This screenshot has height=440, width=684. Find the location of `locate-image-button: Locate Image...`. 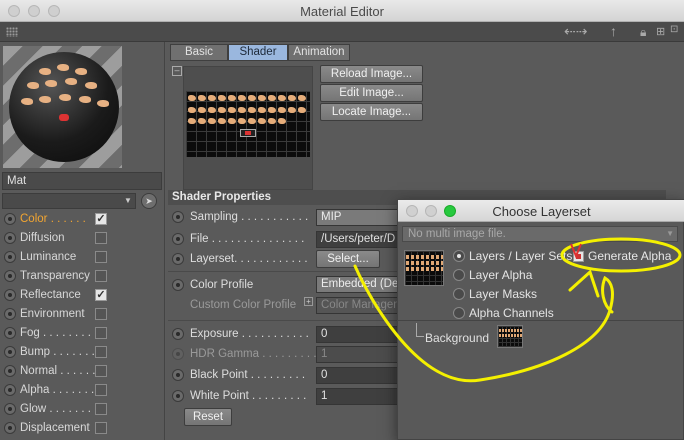

locate-image-button: Locate Image... is located at coordinates (371, 112).